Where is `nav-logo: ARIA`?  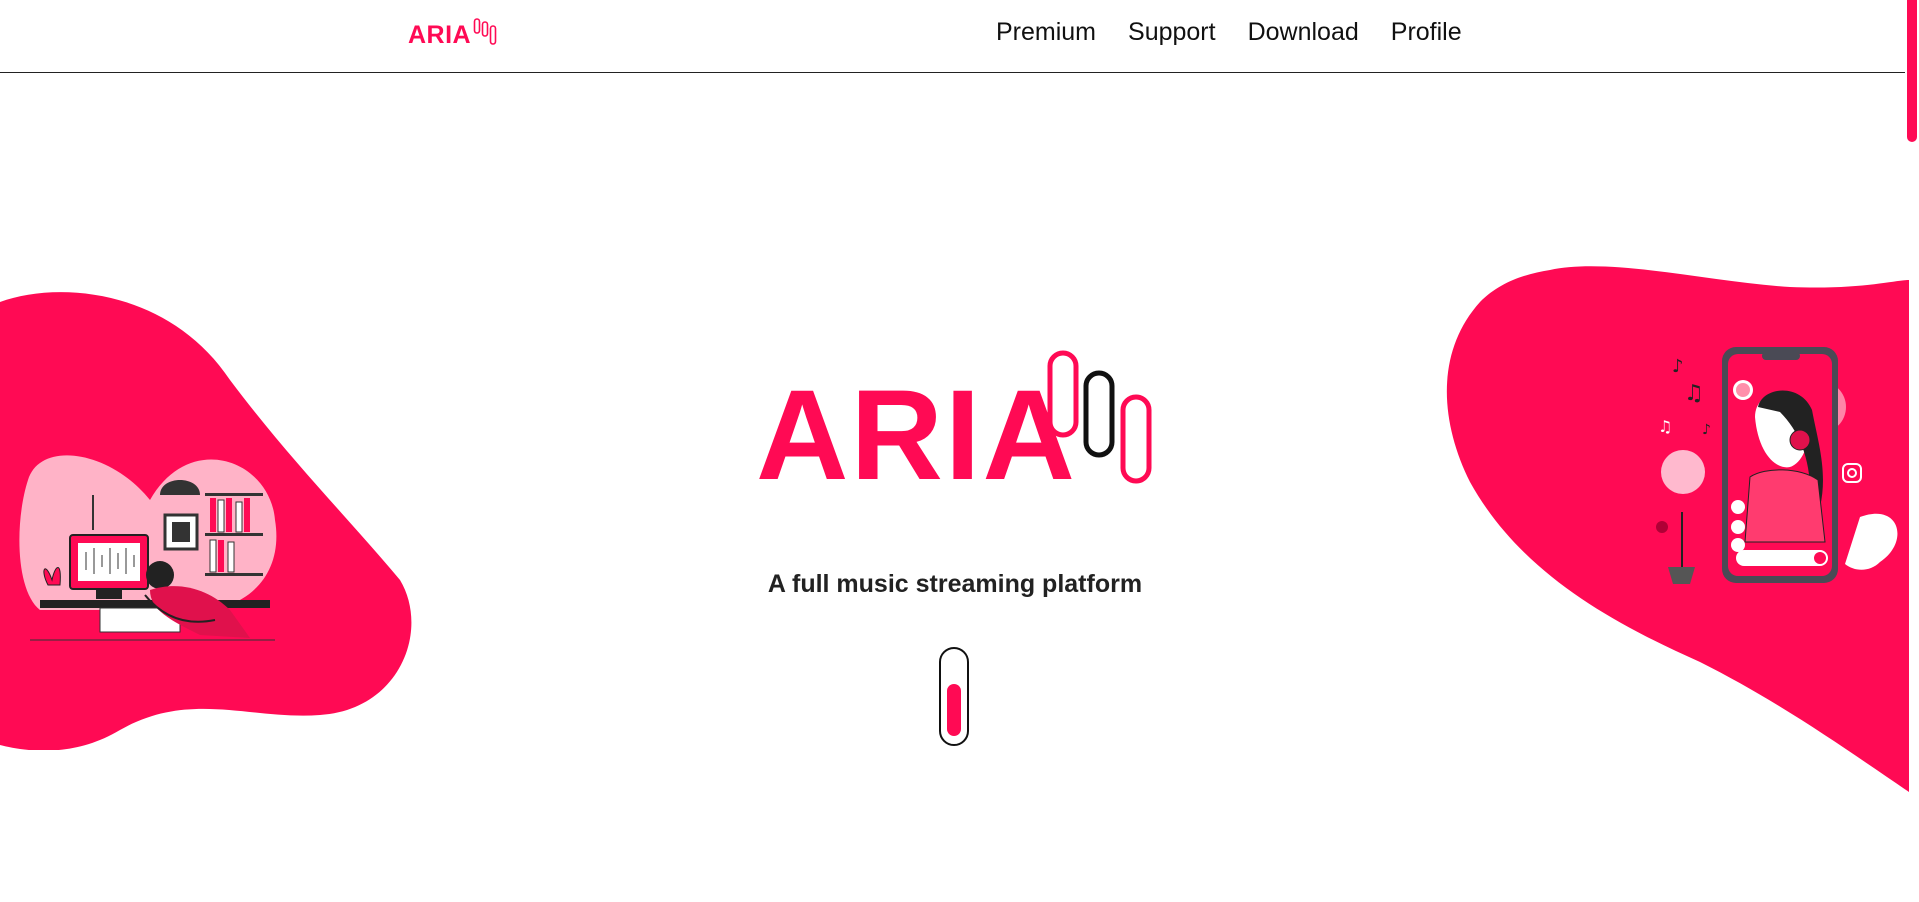 nav-logo: ARIA is located at coordinates (452, 34).